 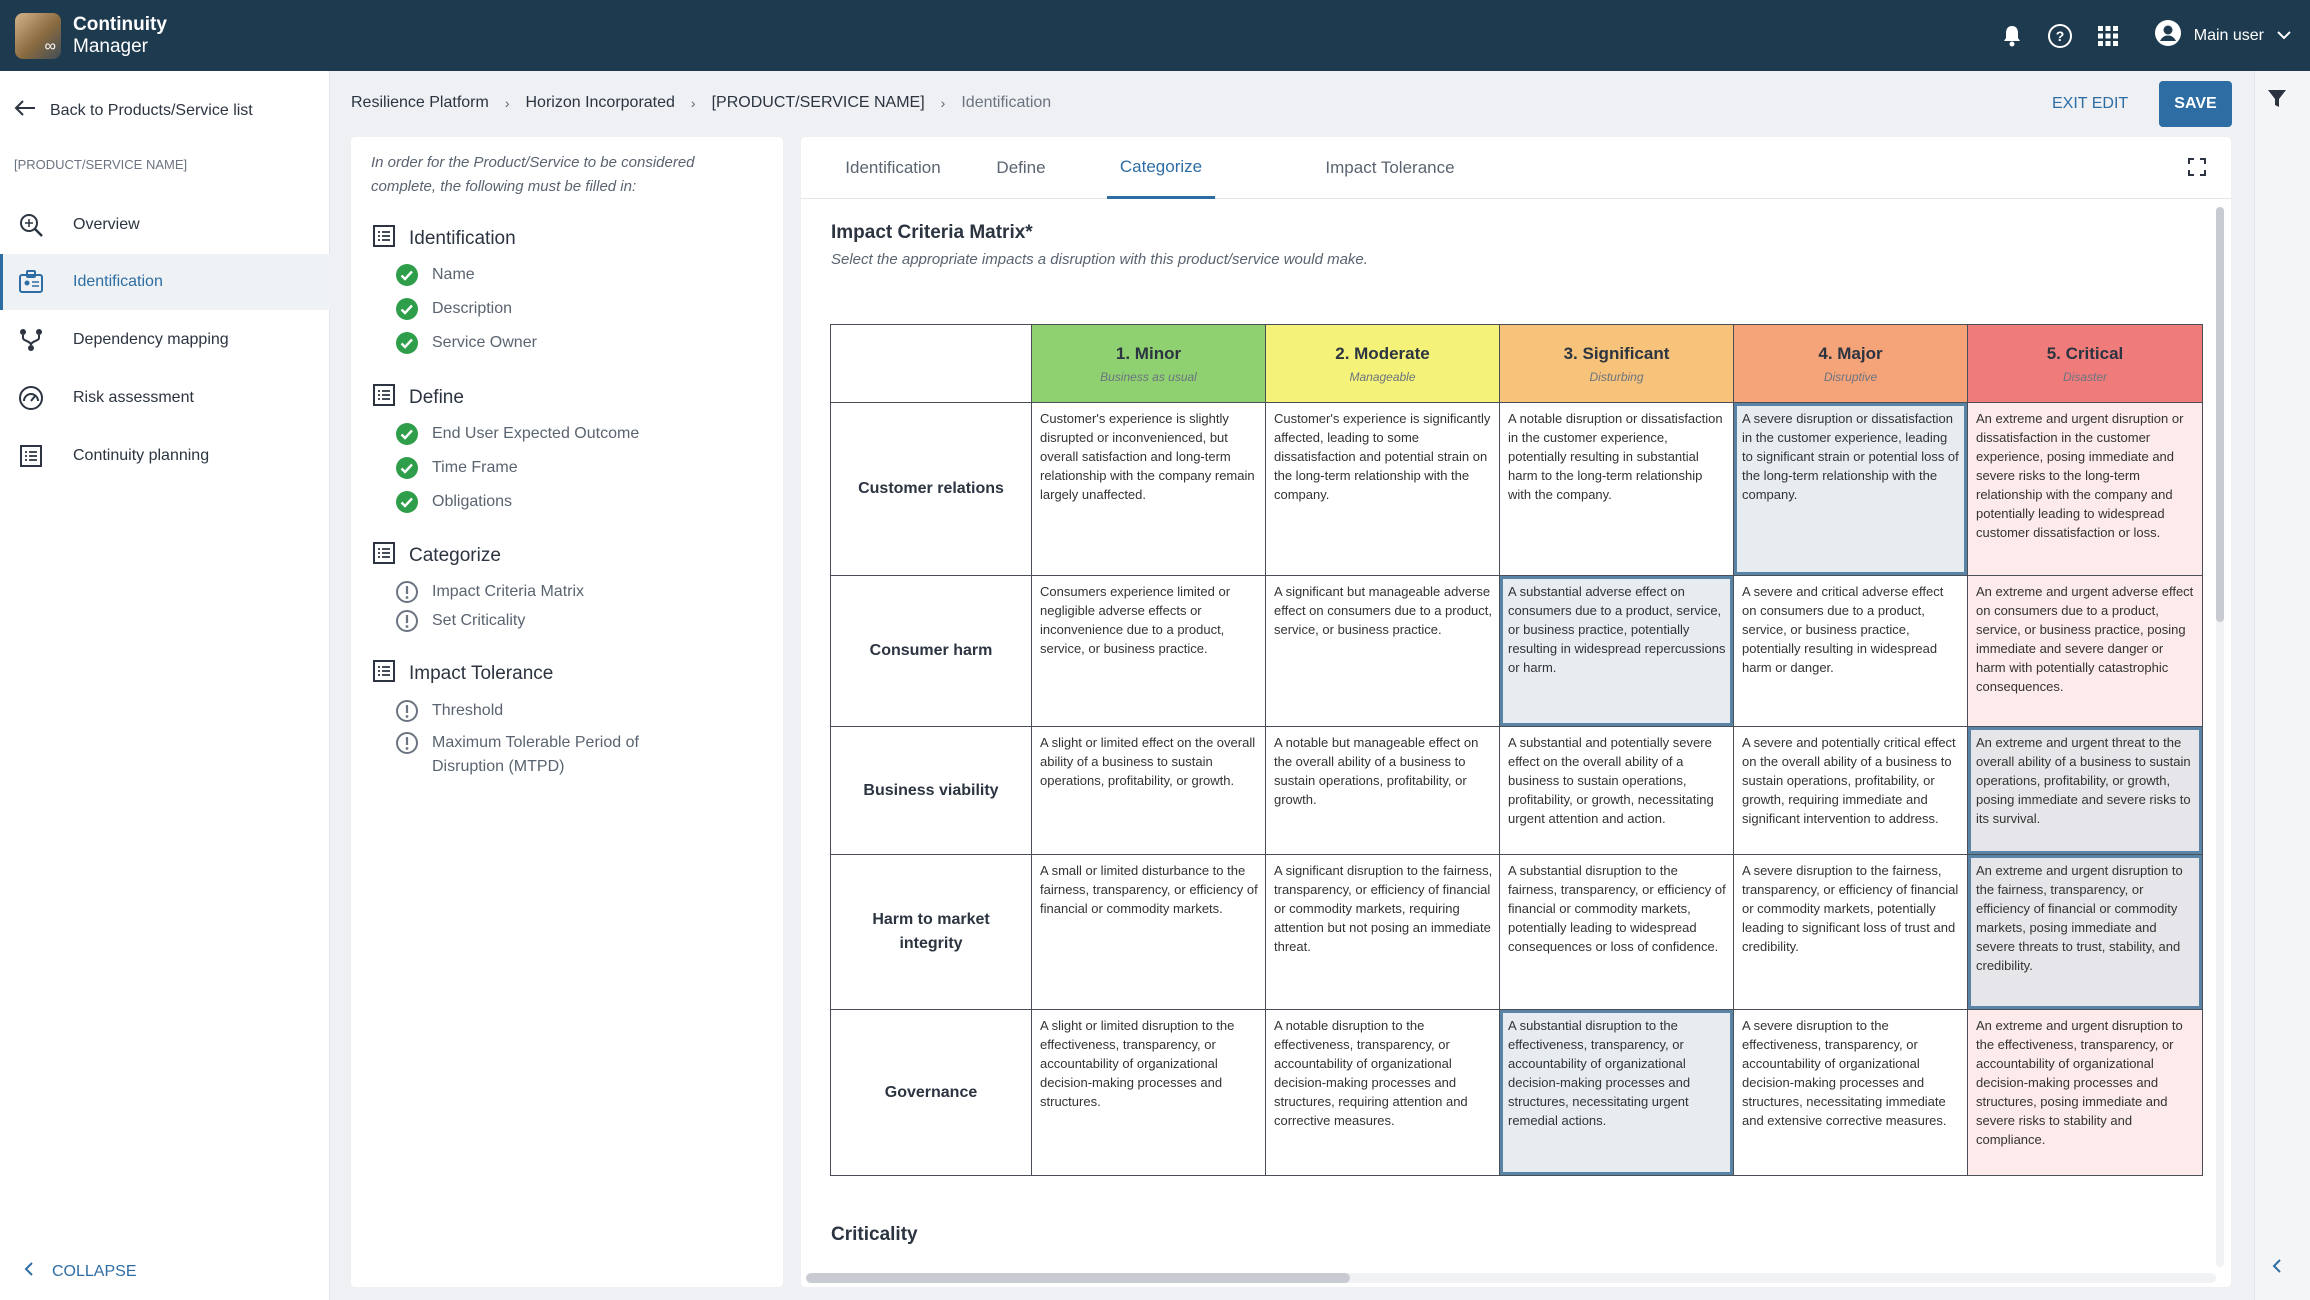 What do you see at coordinates (1850, 376) in the screenshot?
I see `level-description: Disruptive` at bounding box center [1850, 376].